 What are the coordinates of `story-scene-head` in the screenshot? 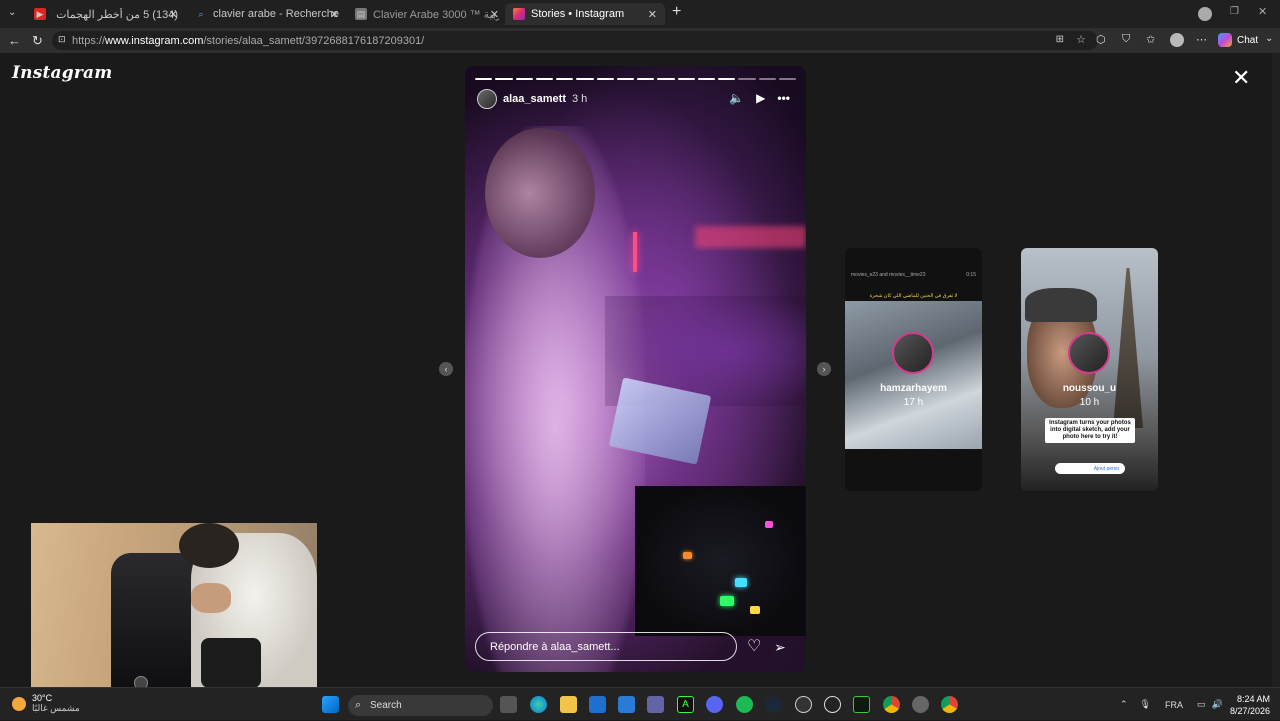 It's located at (540, 193).